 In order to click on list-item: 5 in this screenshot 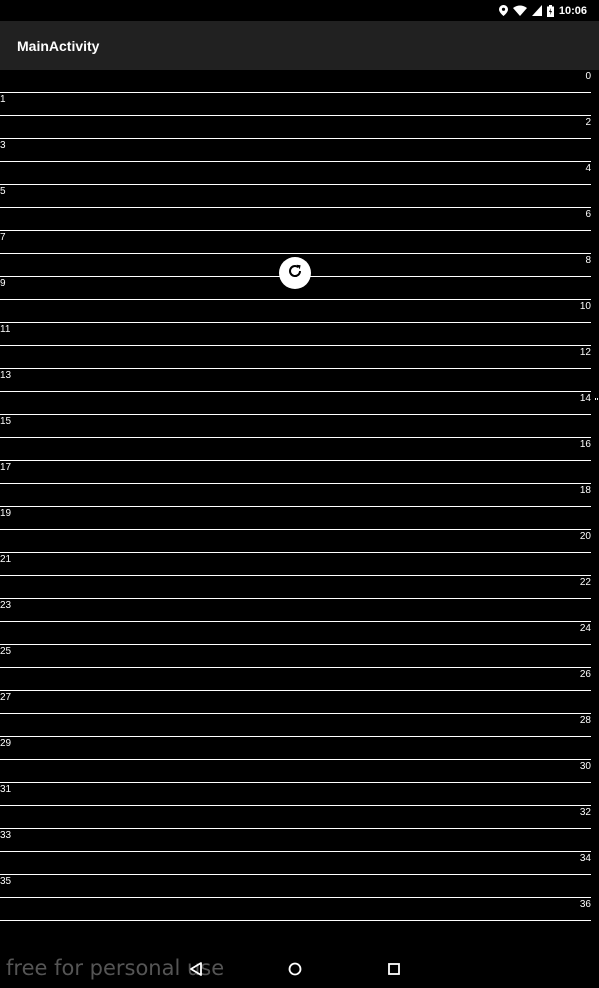, I will do `click(295, 196)`.